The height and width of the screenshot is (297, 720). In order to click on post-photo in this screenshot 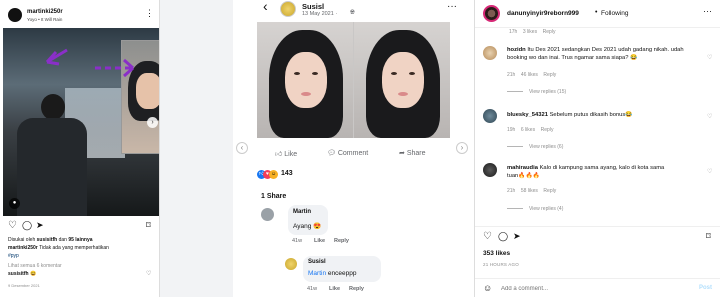, I will do `click(353, 80)`.